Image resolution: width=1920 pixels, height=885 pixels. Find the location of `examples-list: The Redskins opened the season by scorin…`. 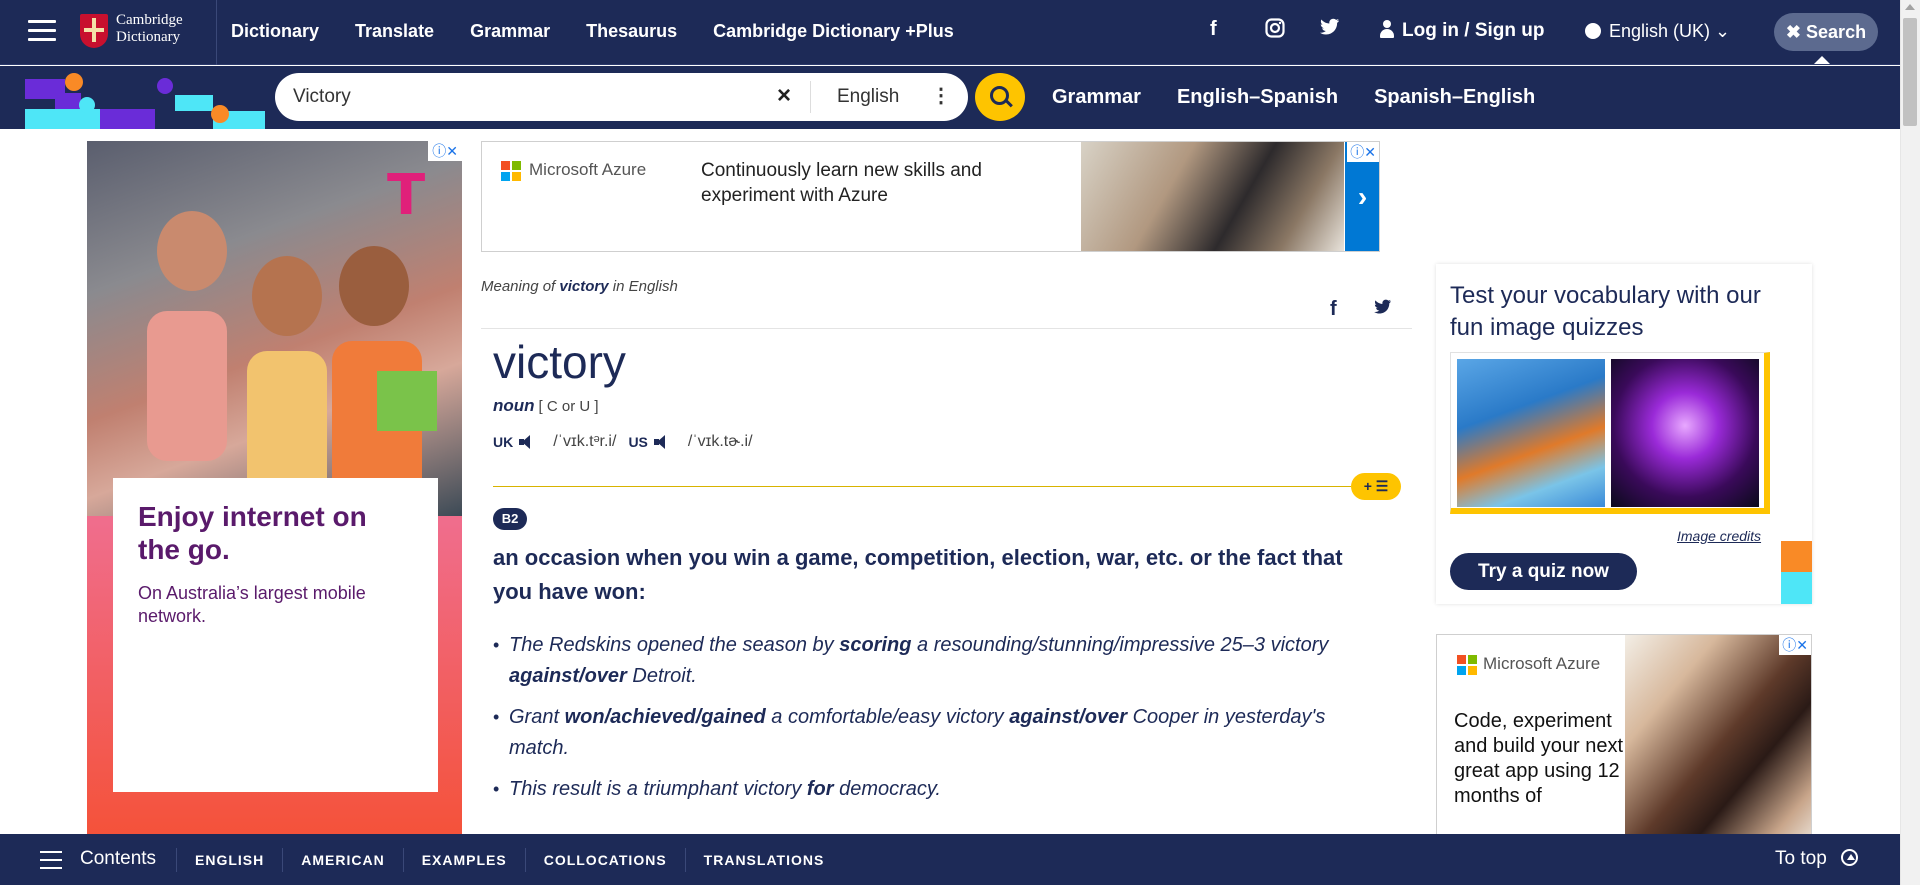

examples-list: The Redskins opened the season by scorin… is located at coordinates (933, 722).